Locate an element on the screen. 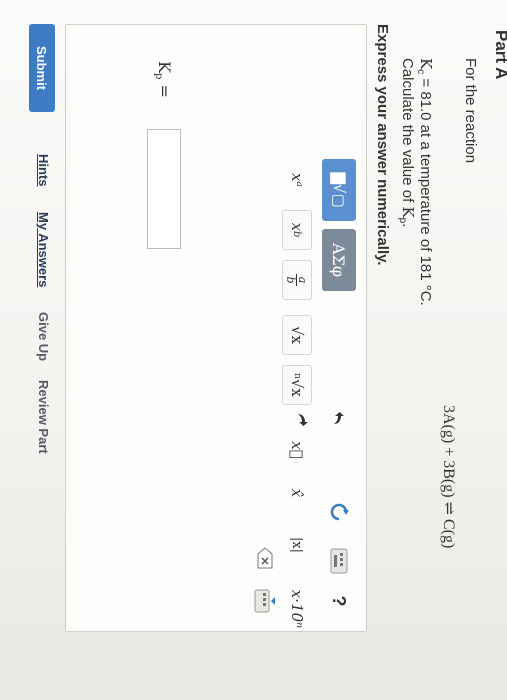 The image size is (507, 700). calc-statement: Calculate the value of Kp. is located at coordinates (407, 142).